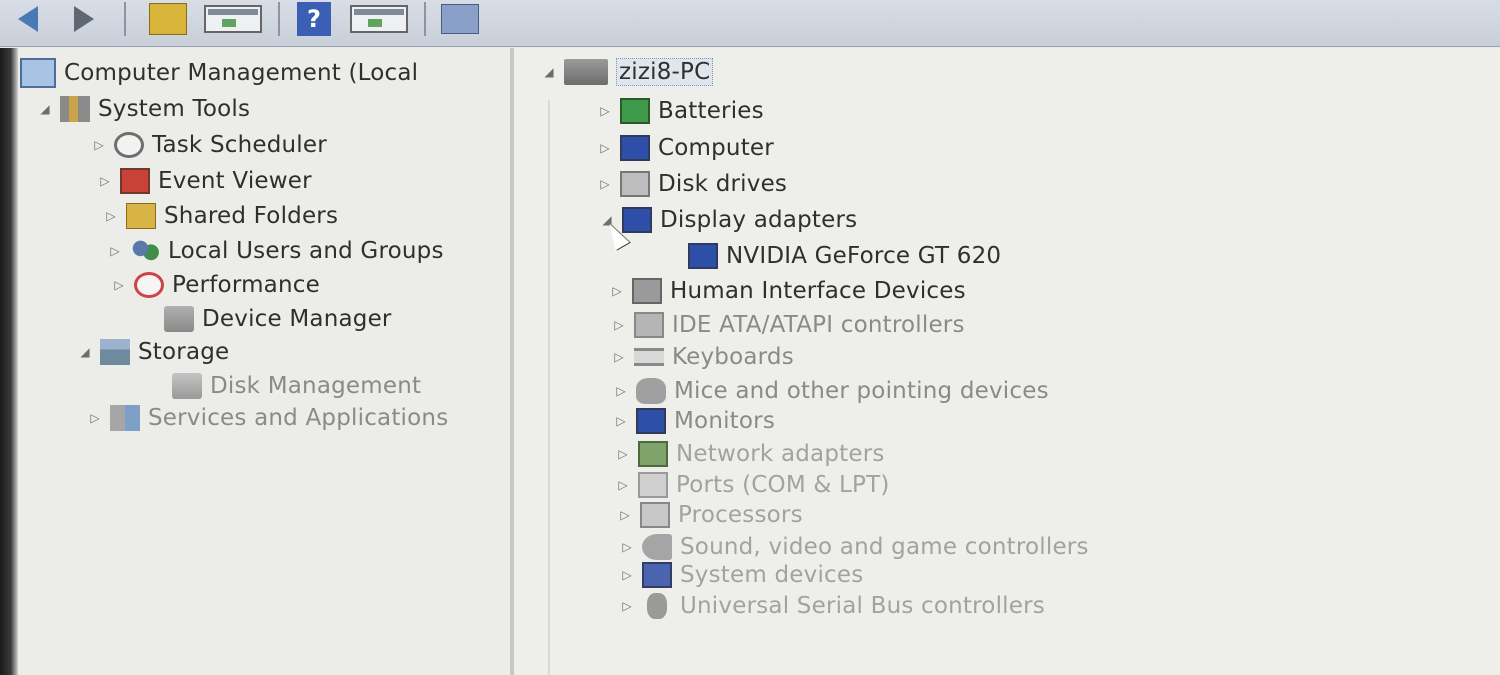 This screenshot has height=675, width=1500. I want to click on show-hide-console-tree-icon, so click(233, 19).